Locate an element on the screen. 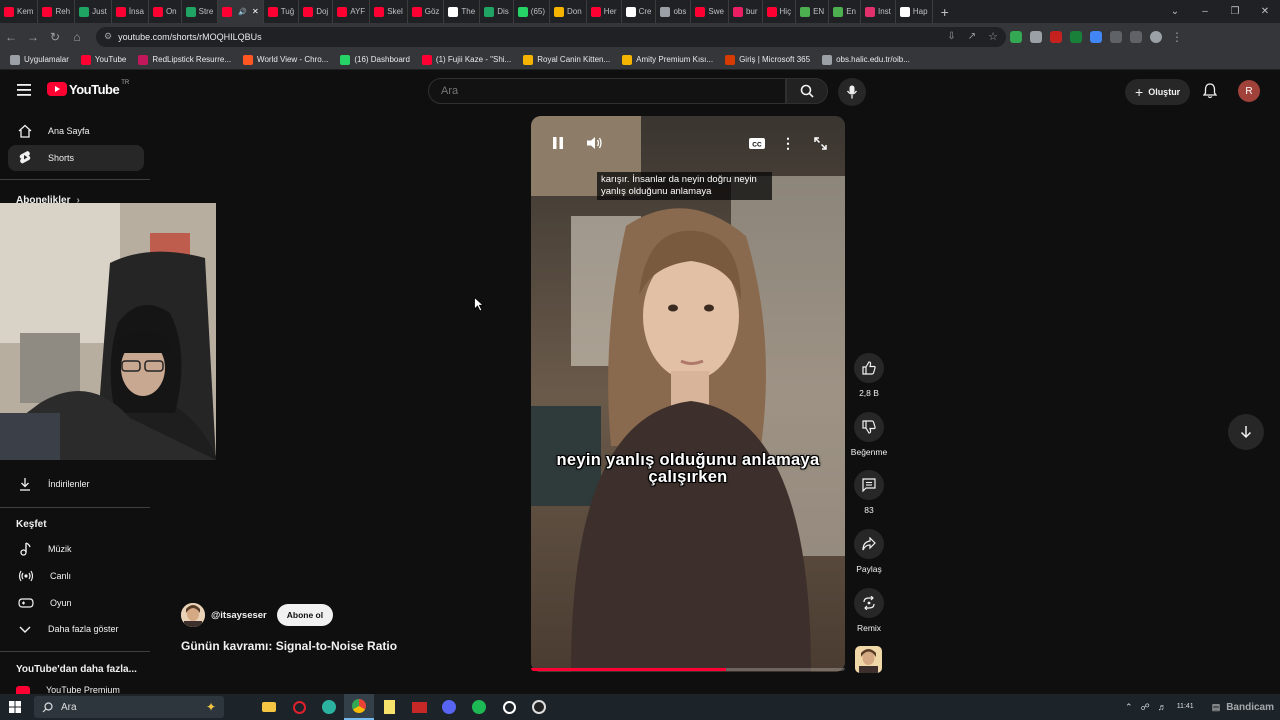 This screenshot has width=1280, height=720. address-bar: ⚙ youtube.com/shorts/rMOQHILQBUs ⇩ ↗ ☆ is located at coordinates (551, 36).